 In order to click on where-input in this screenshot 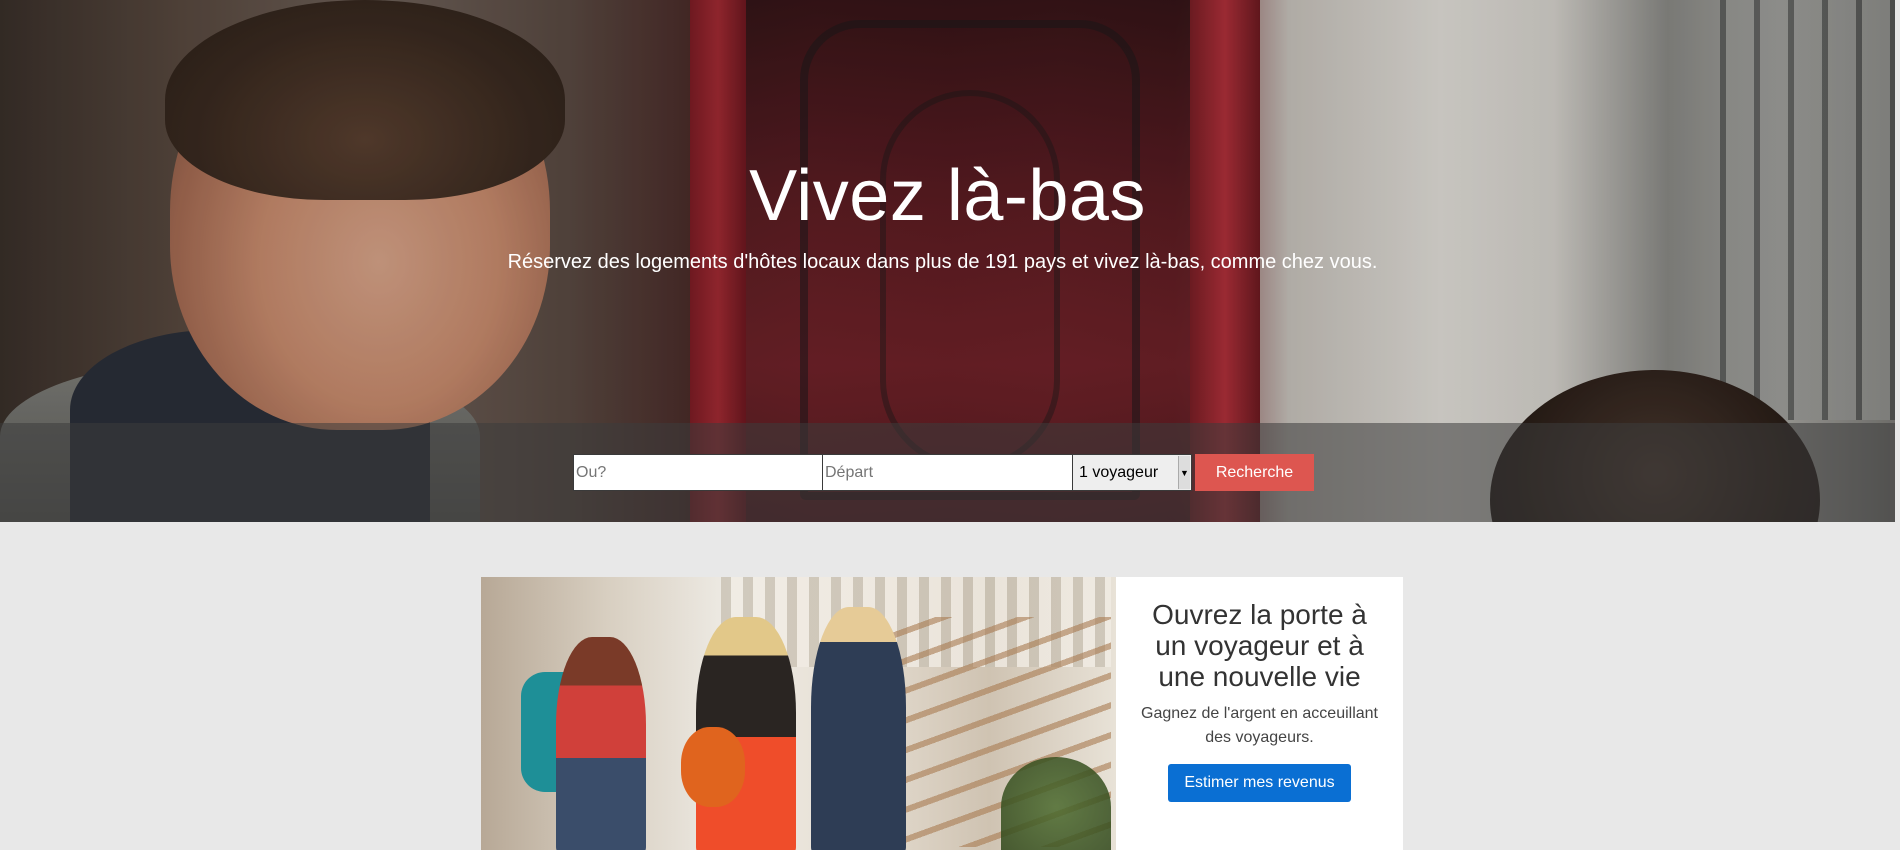, I will do `click(698, 472)`.